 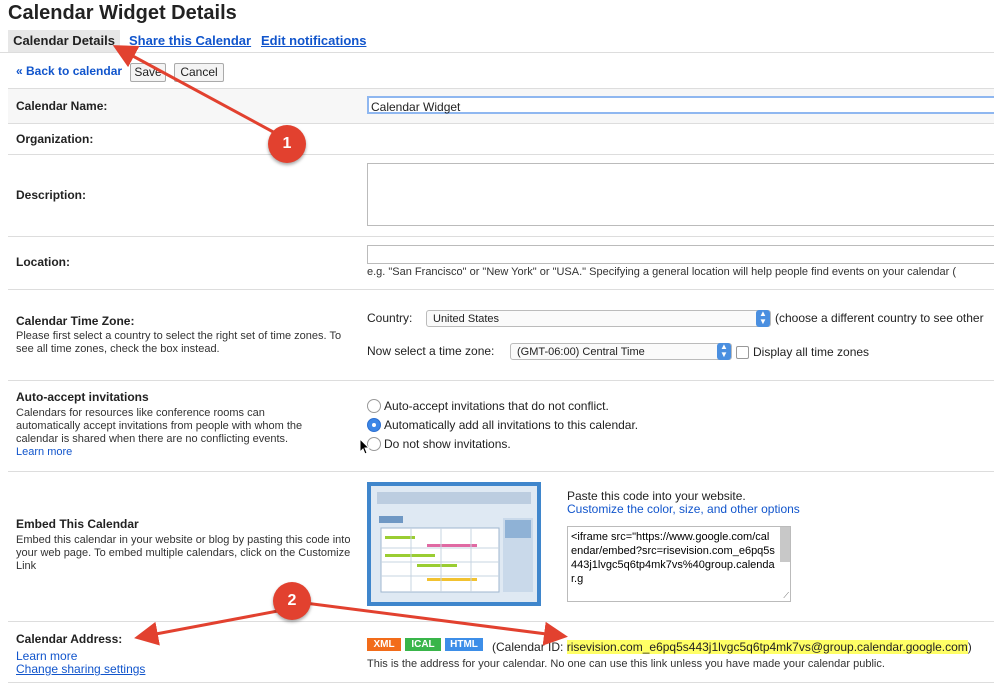 I want to click on description-textarea, so click(x=680, y=194).